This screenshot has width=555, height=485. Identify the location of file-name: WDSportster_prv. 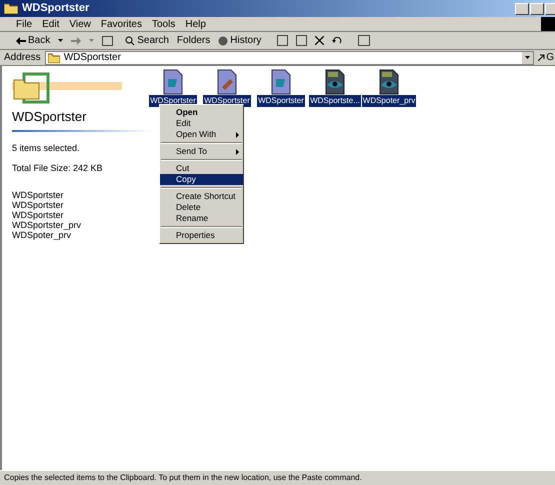
(47, 225).